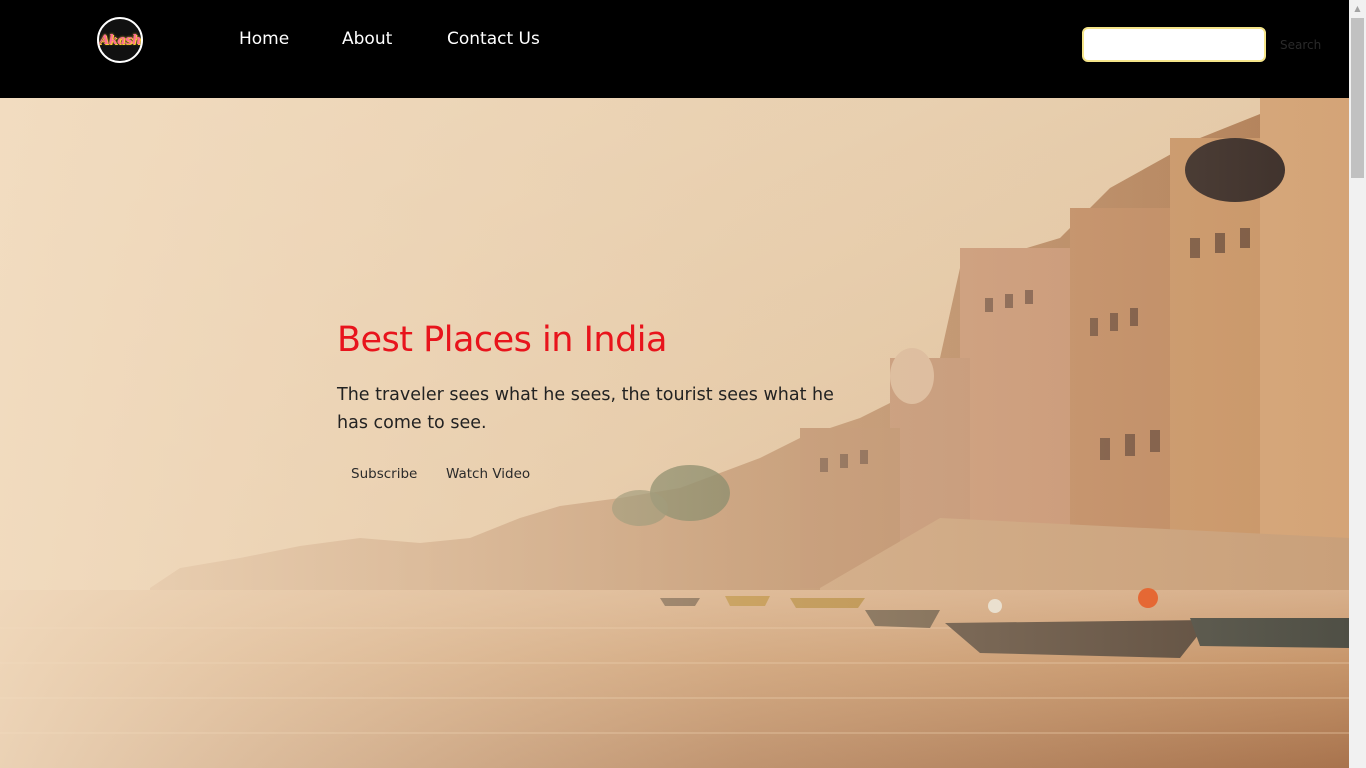  Describe the element at coordinates (1357, 98) in the screenshot. I see `scrollbar-thumb` at that location.